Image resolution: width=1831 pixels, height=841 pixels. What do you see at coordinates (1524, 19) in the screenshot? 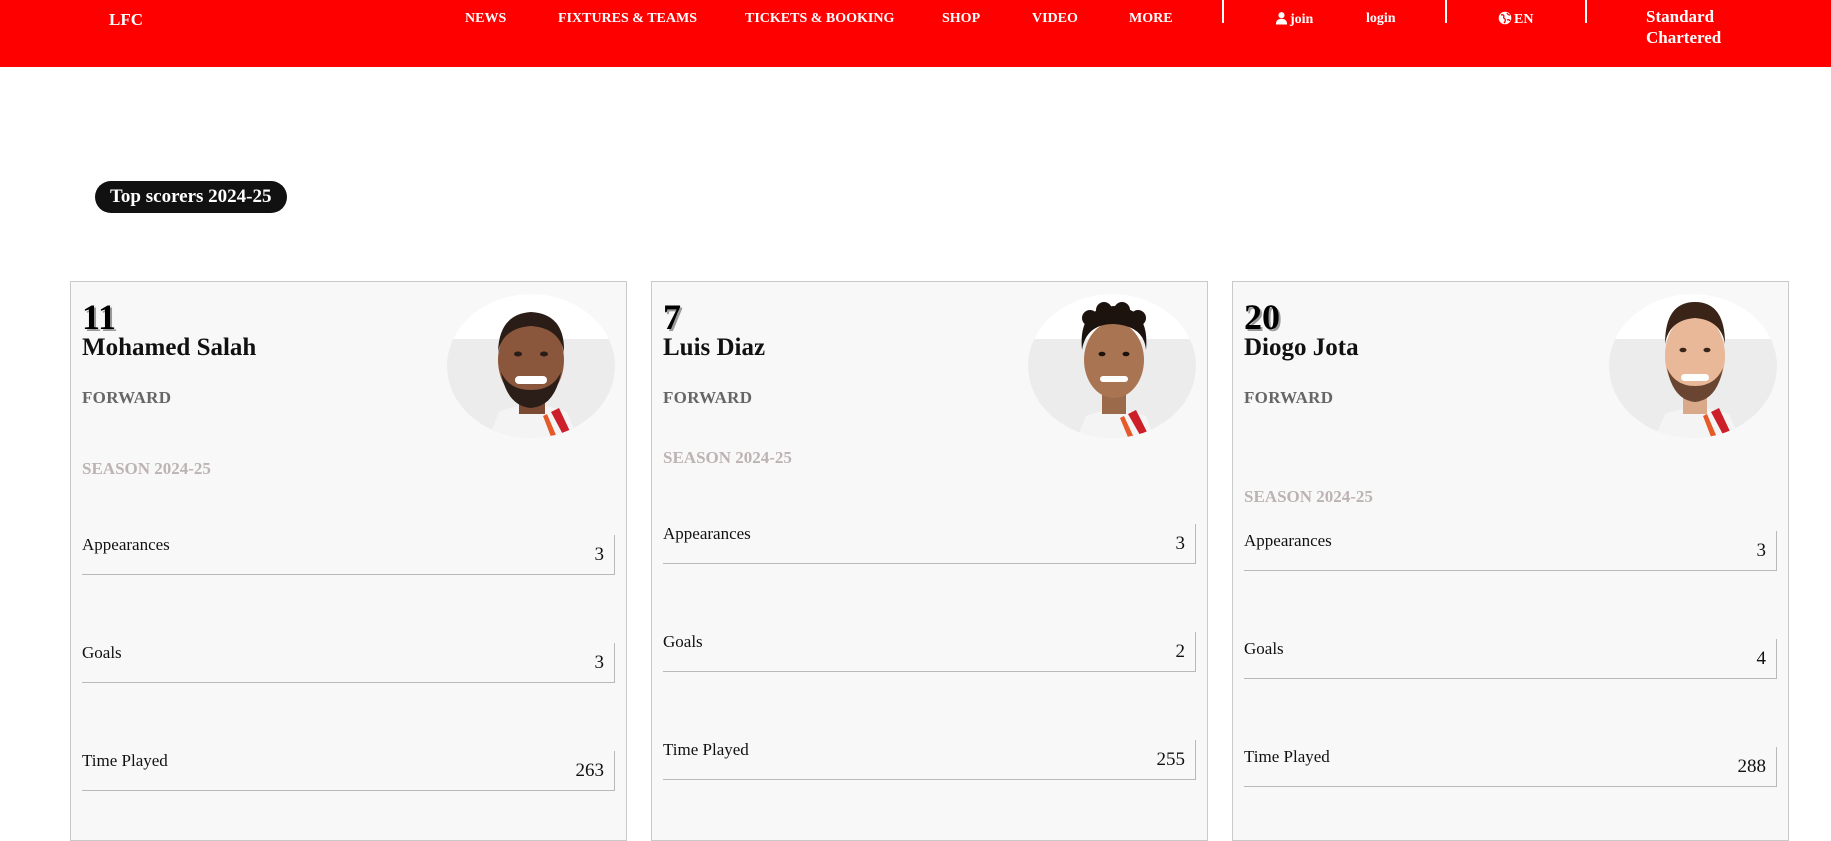
I see `language-label: EN` at bounding box center [1524, 19].